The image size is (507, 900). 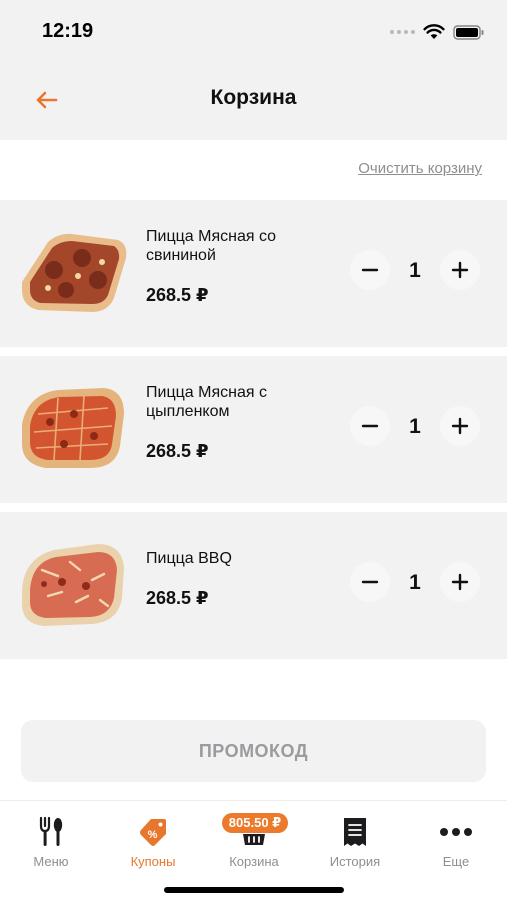 I want to click on coupon-tag-icon: %, so click(x=153, y=832).